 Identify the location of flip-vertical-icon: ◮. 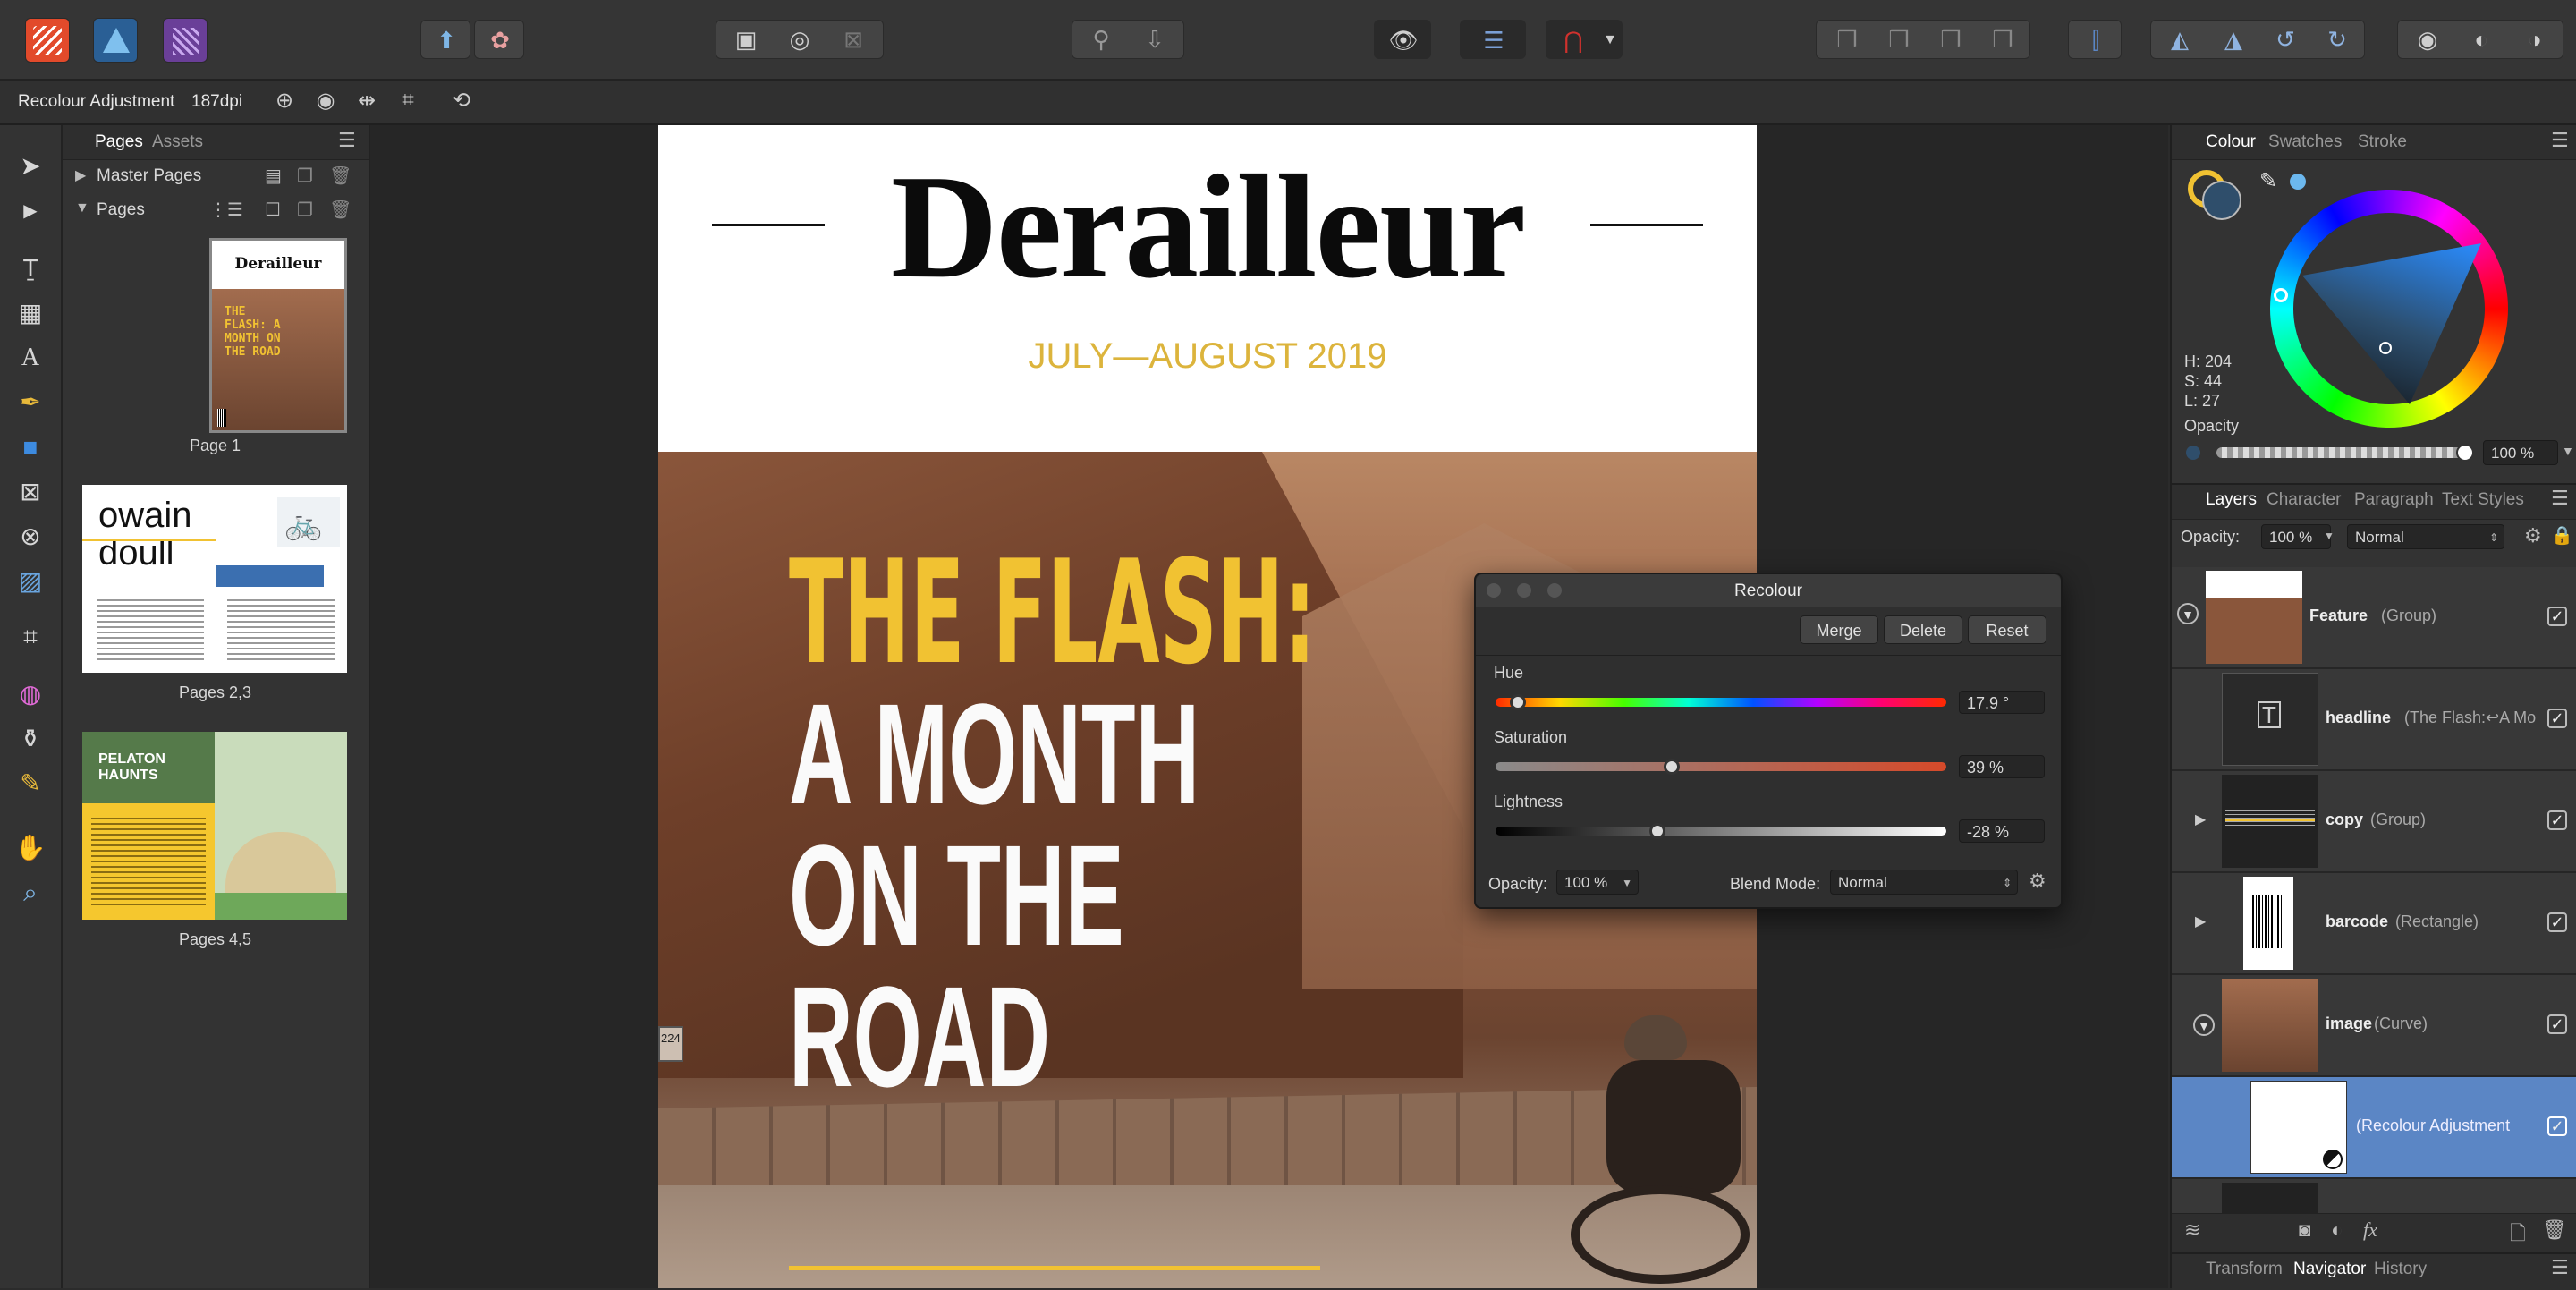
(2233, 39).